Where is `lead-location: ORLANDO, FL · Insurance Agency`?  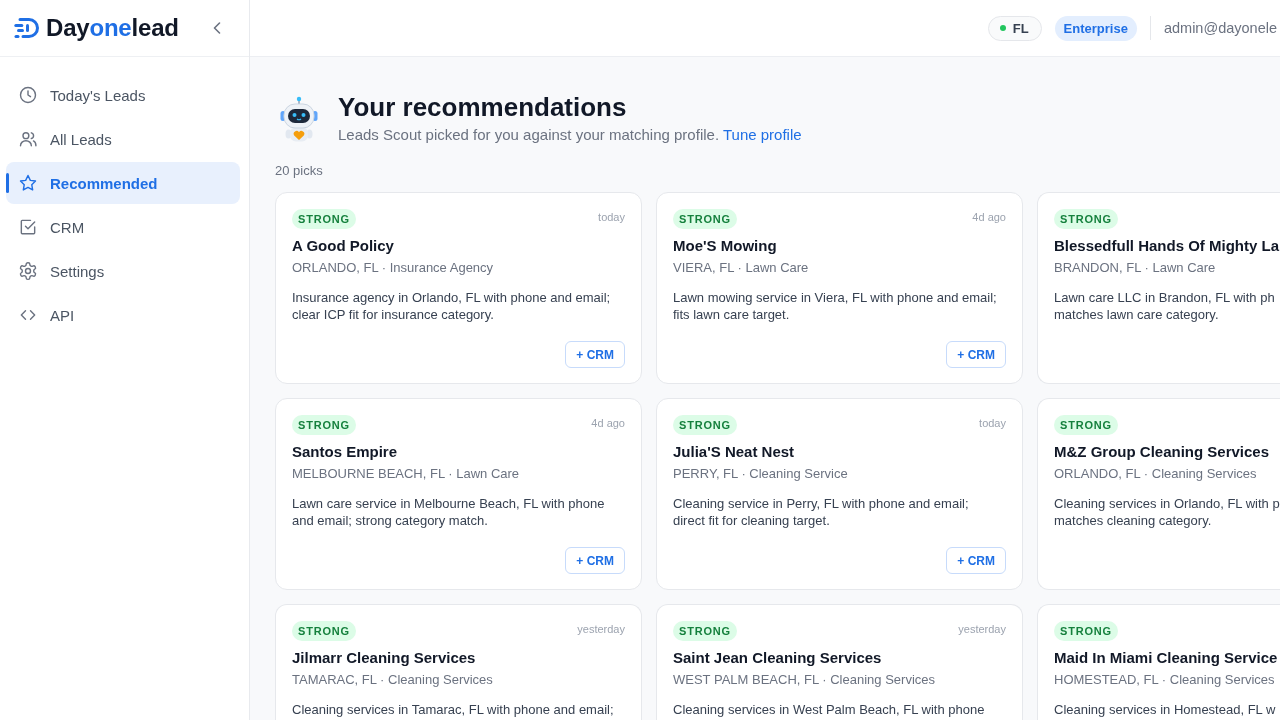 lead-location: ORLANDO, FL · Insurance Agency is located at coordinates (393, 268).